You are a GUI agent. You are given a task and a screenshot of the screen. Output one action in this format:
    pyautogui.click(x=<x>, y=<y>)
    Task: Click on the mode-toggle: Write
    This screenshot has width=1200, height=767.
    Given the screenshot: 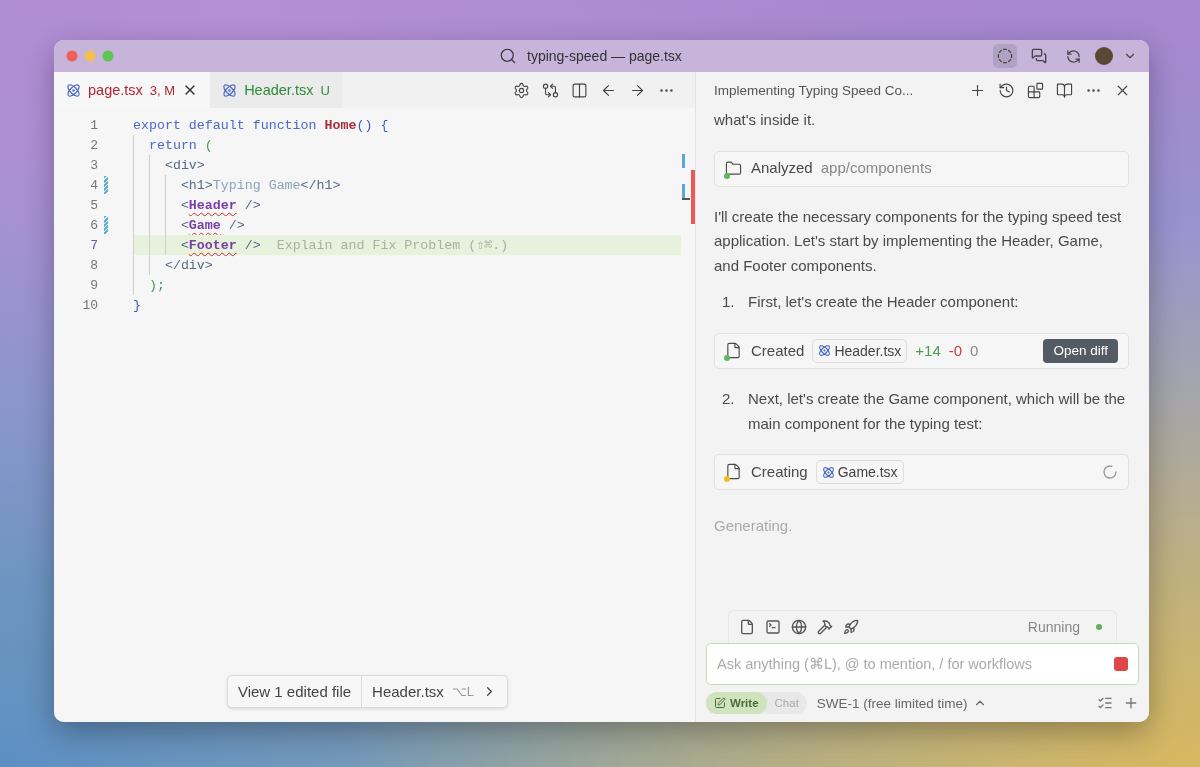 What is the action you would take?
    pyautogui.click(x=736, y=703)
    